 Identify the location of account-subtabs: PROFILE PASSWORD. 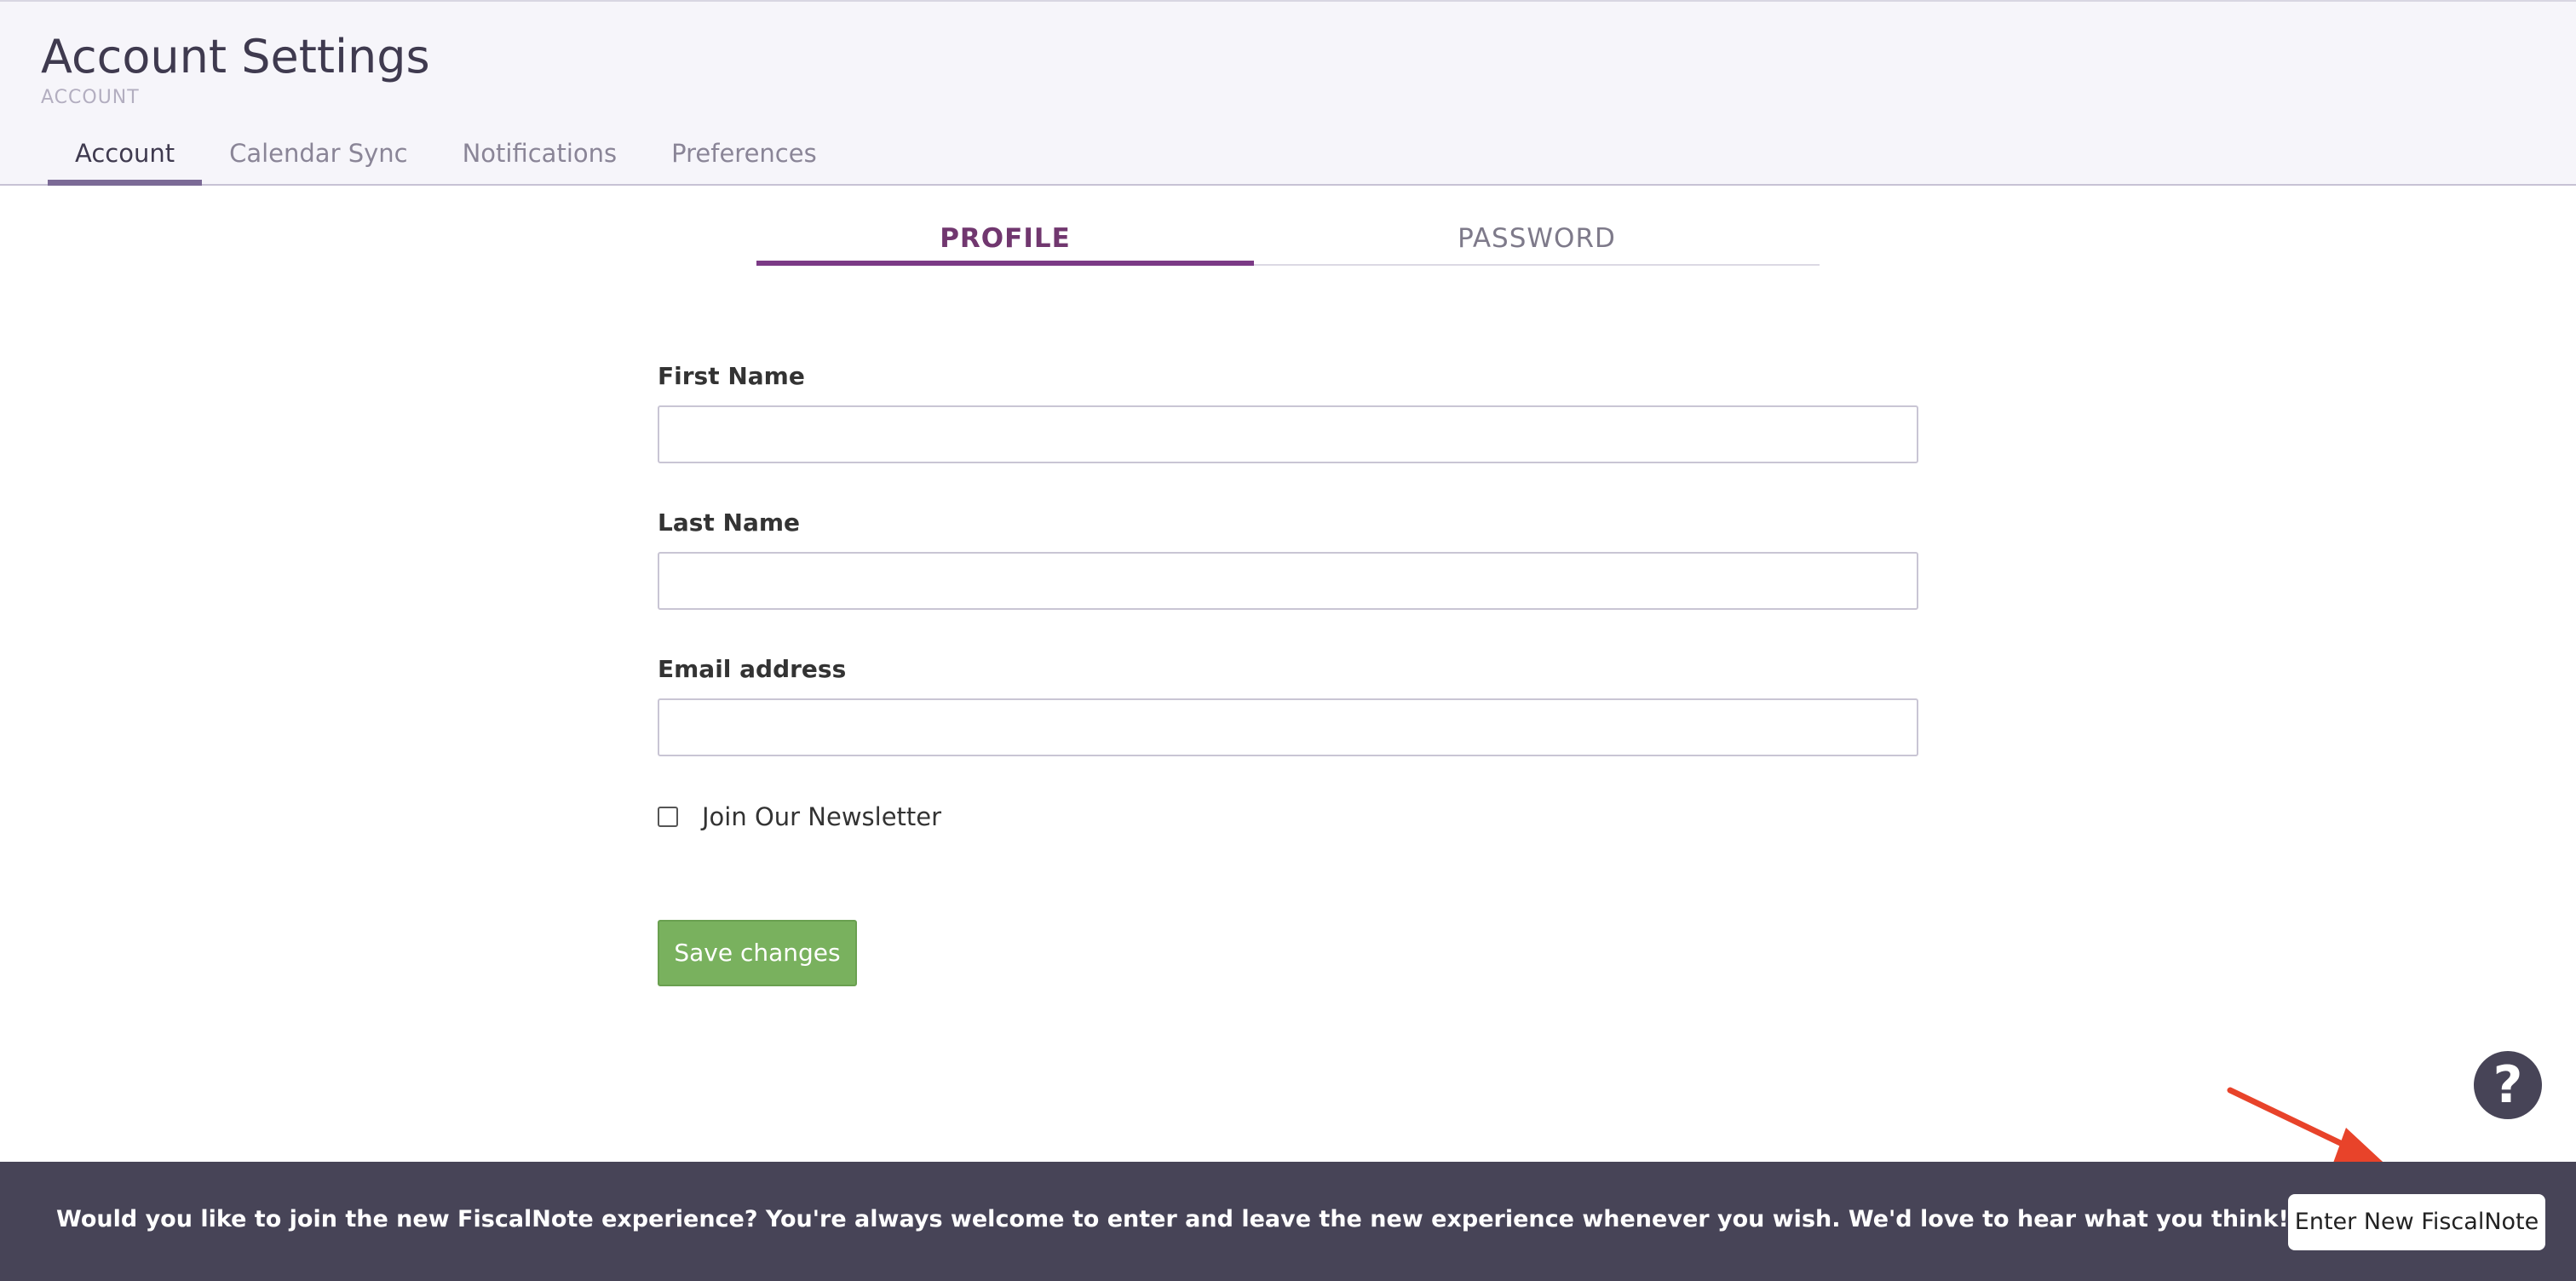
(1288, 240).